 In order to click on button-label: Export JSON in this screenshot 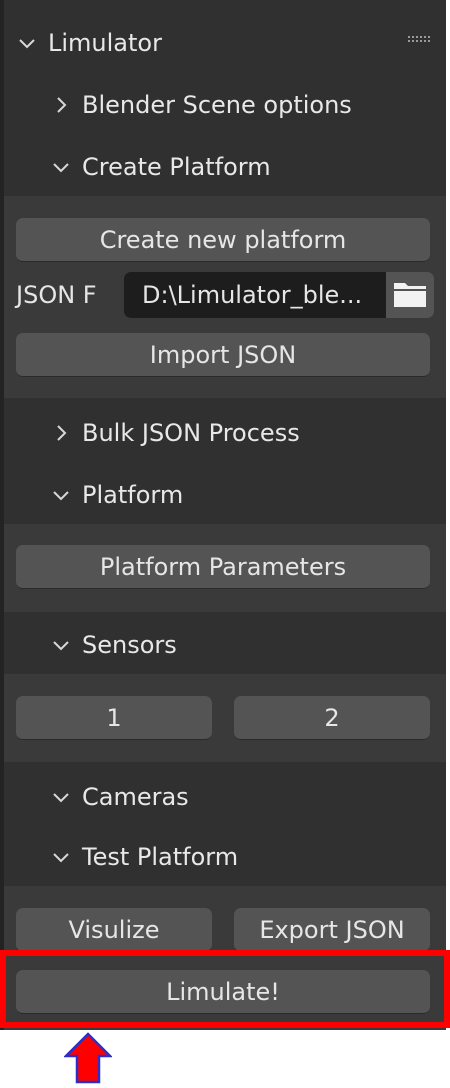, I will do `click(332, 929)`.